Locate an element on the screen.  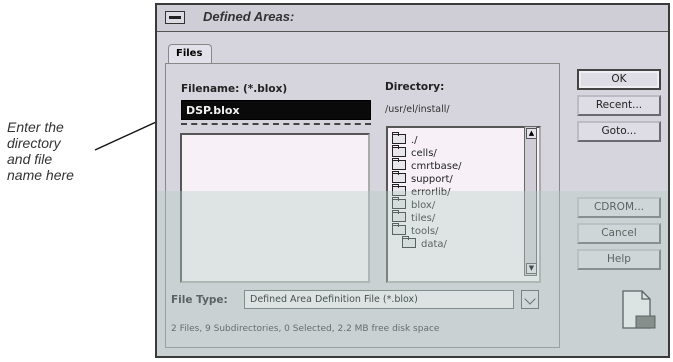
annotation-line: Enter the is located at coordinates (35, 127).